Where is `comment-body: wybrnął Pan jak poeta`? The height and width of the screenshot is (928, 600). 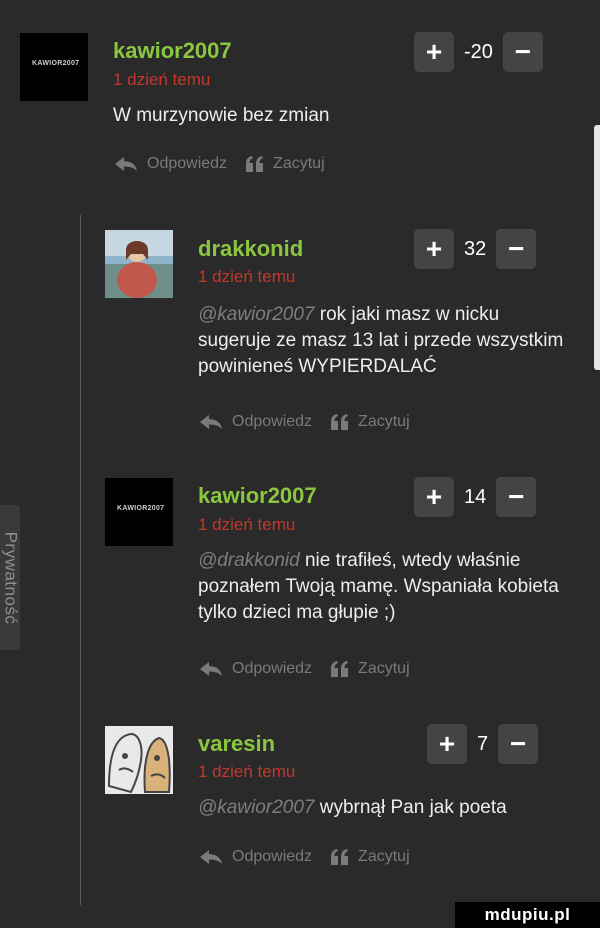
comment-body: wybrnął Pan jak poeta is located at coordinates (413, 807).